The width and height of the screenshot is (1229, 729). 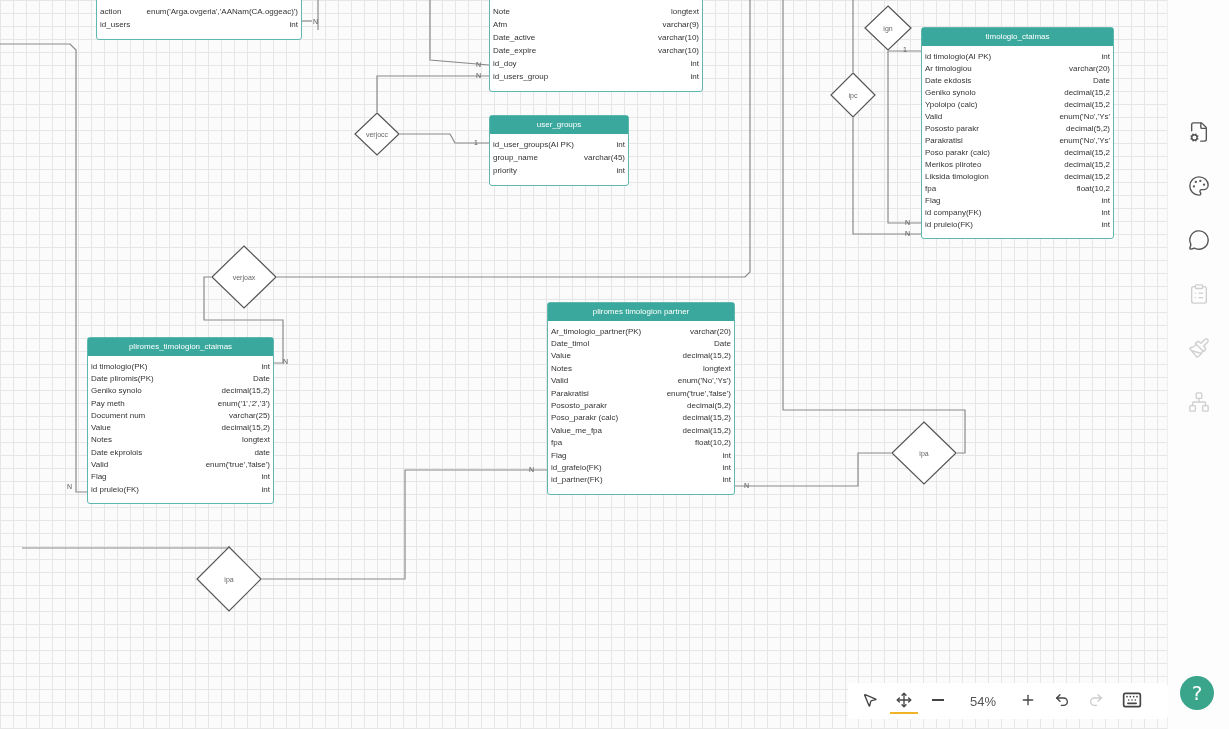 What do you see at coordinates (570, 344) in the screenshot?
I see `column-name: Date_timol` at bounding box center [570, 344].